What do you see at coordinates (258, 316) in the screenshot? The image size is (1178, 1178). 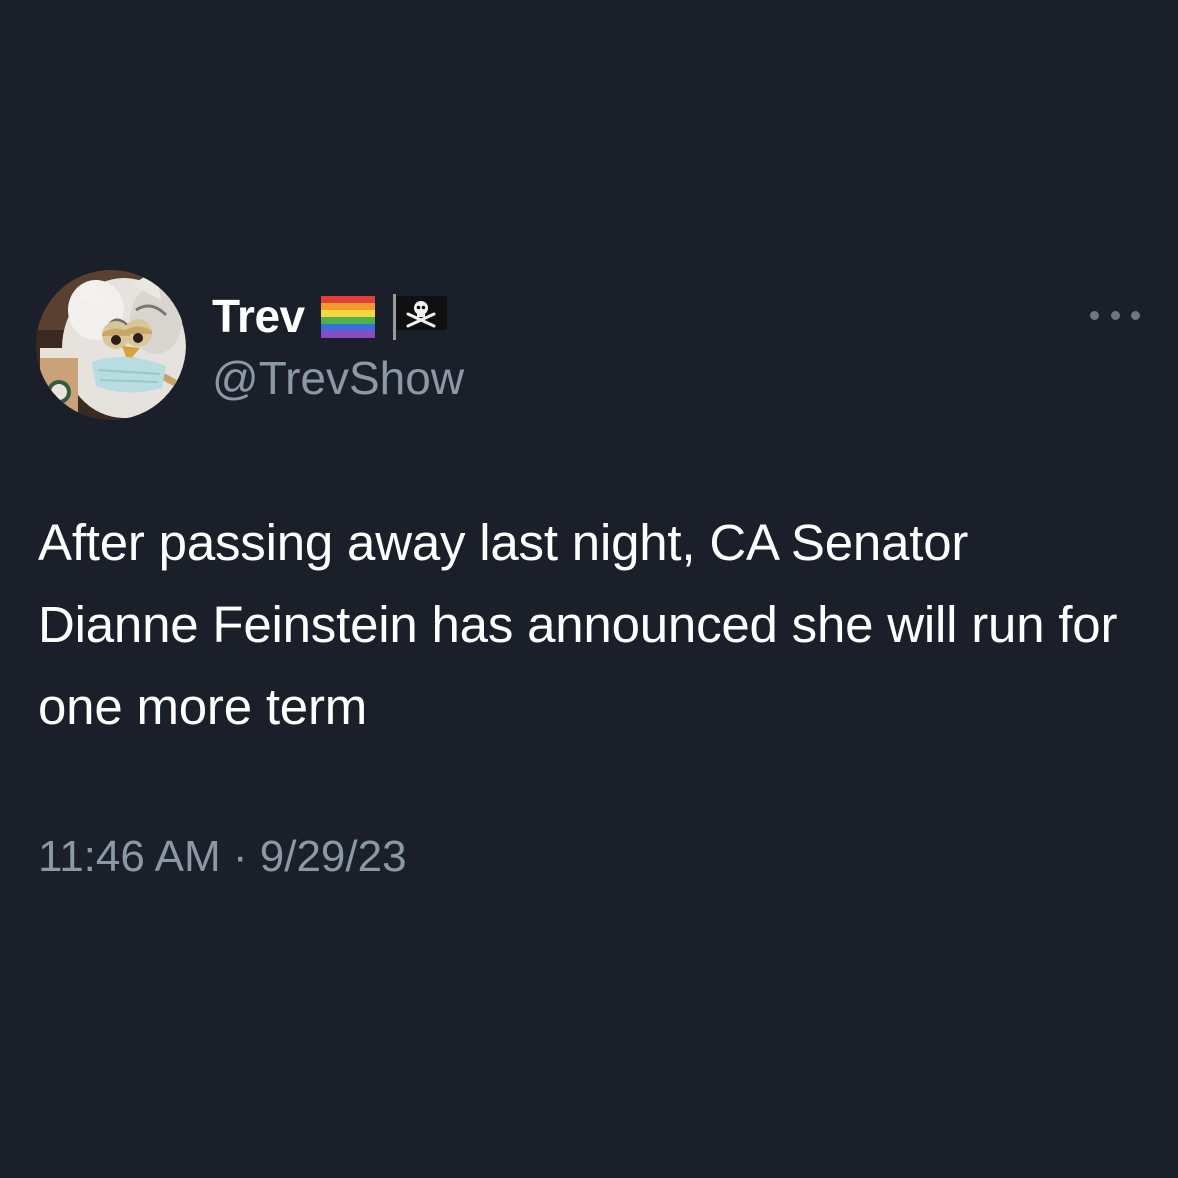 I see `display-name: Trev` at bounding box center [258, 316].